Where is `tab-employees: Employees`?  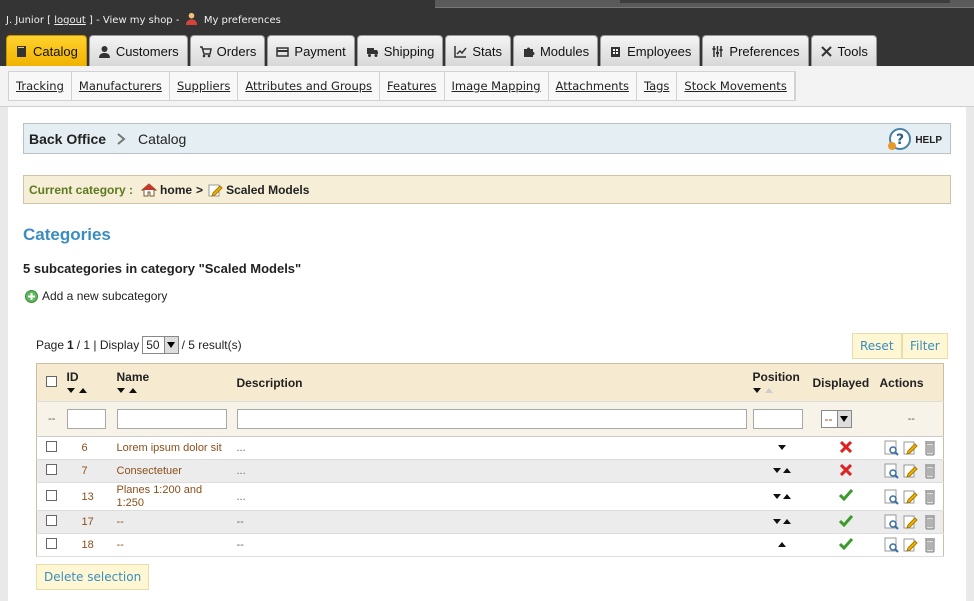 tab-employees: Employees is located at coordinates (650, 50).